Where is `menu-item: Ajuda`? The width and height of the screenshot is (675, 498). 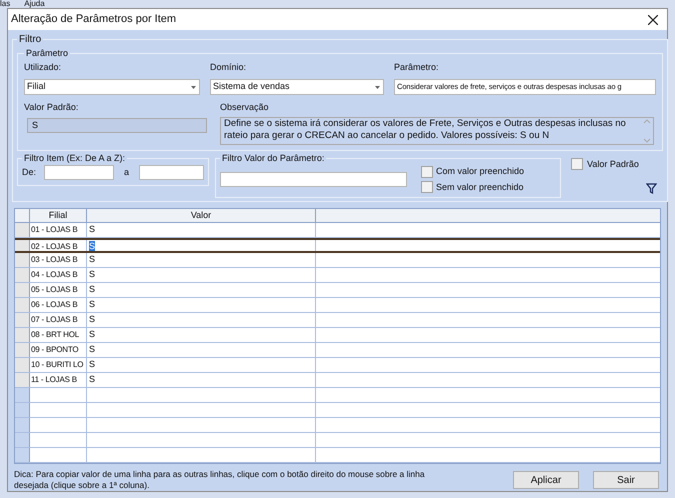
menu-item: Ajuda is located at coordinates (34, 4).